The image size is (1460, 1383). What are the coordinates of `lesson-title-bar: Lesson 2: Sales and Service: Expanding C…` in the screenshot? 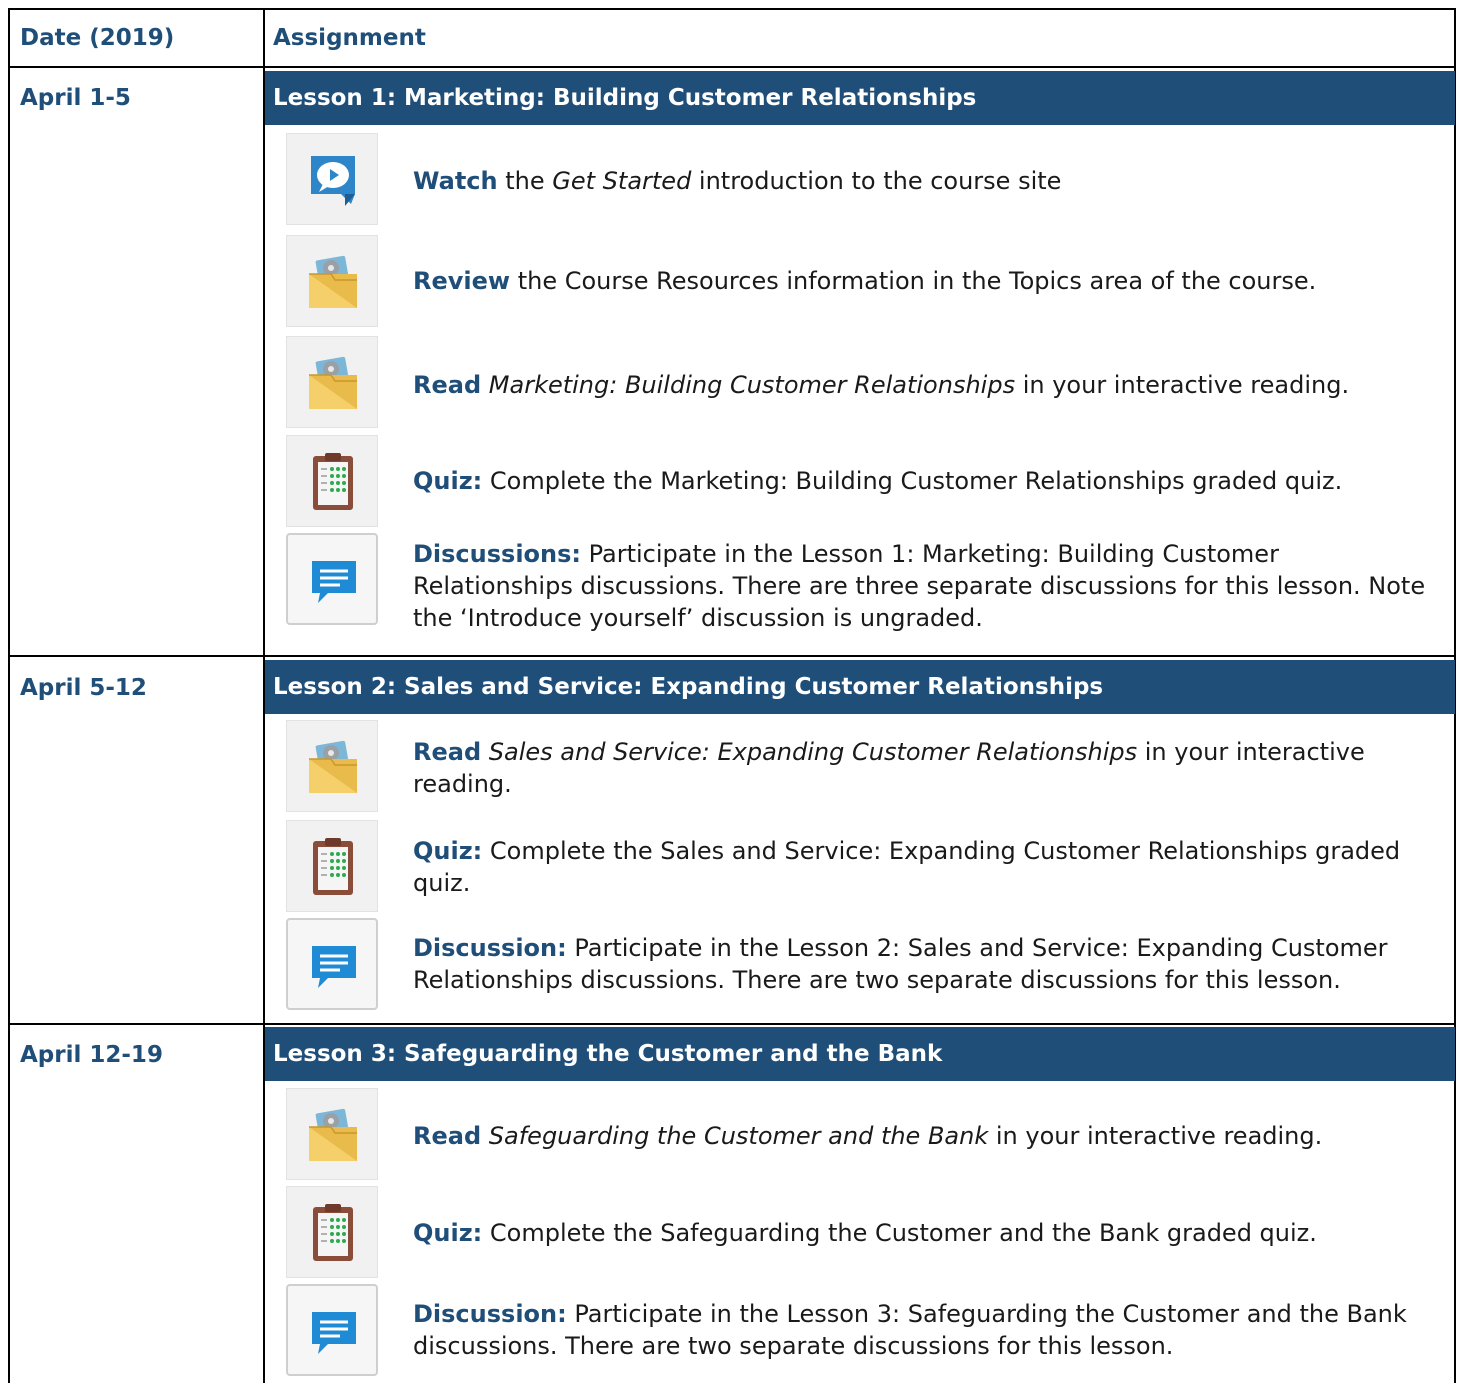 It's located at (860, 687).